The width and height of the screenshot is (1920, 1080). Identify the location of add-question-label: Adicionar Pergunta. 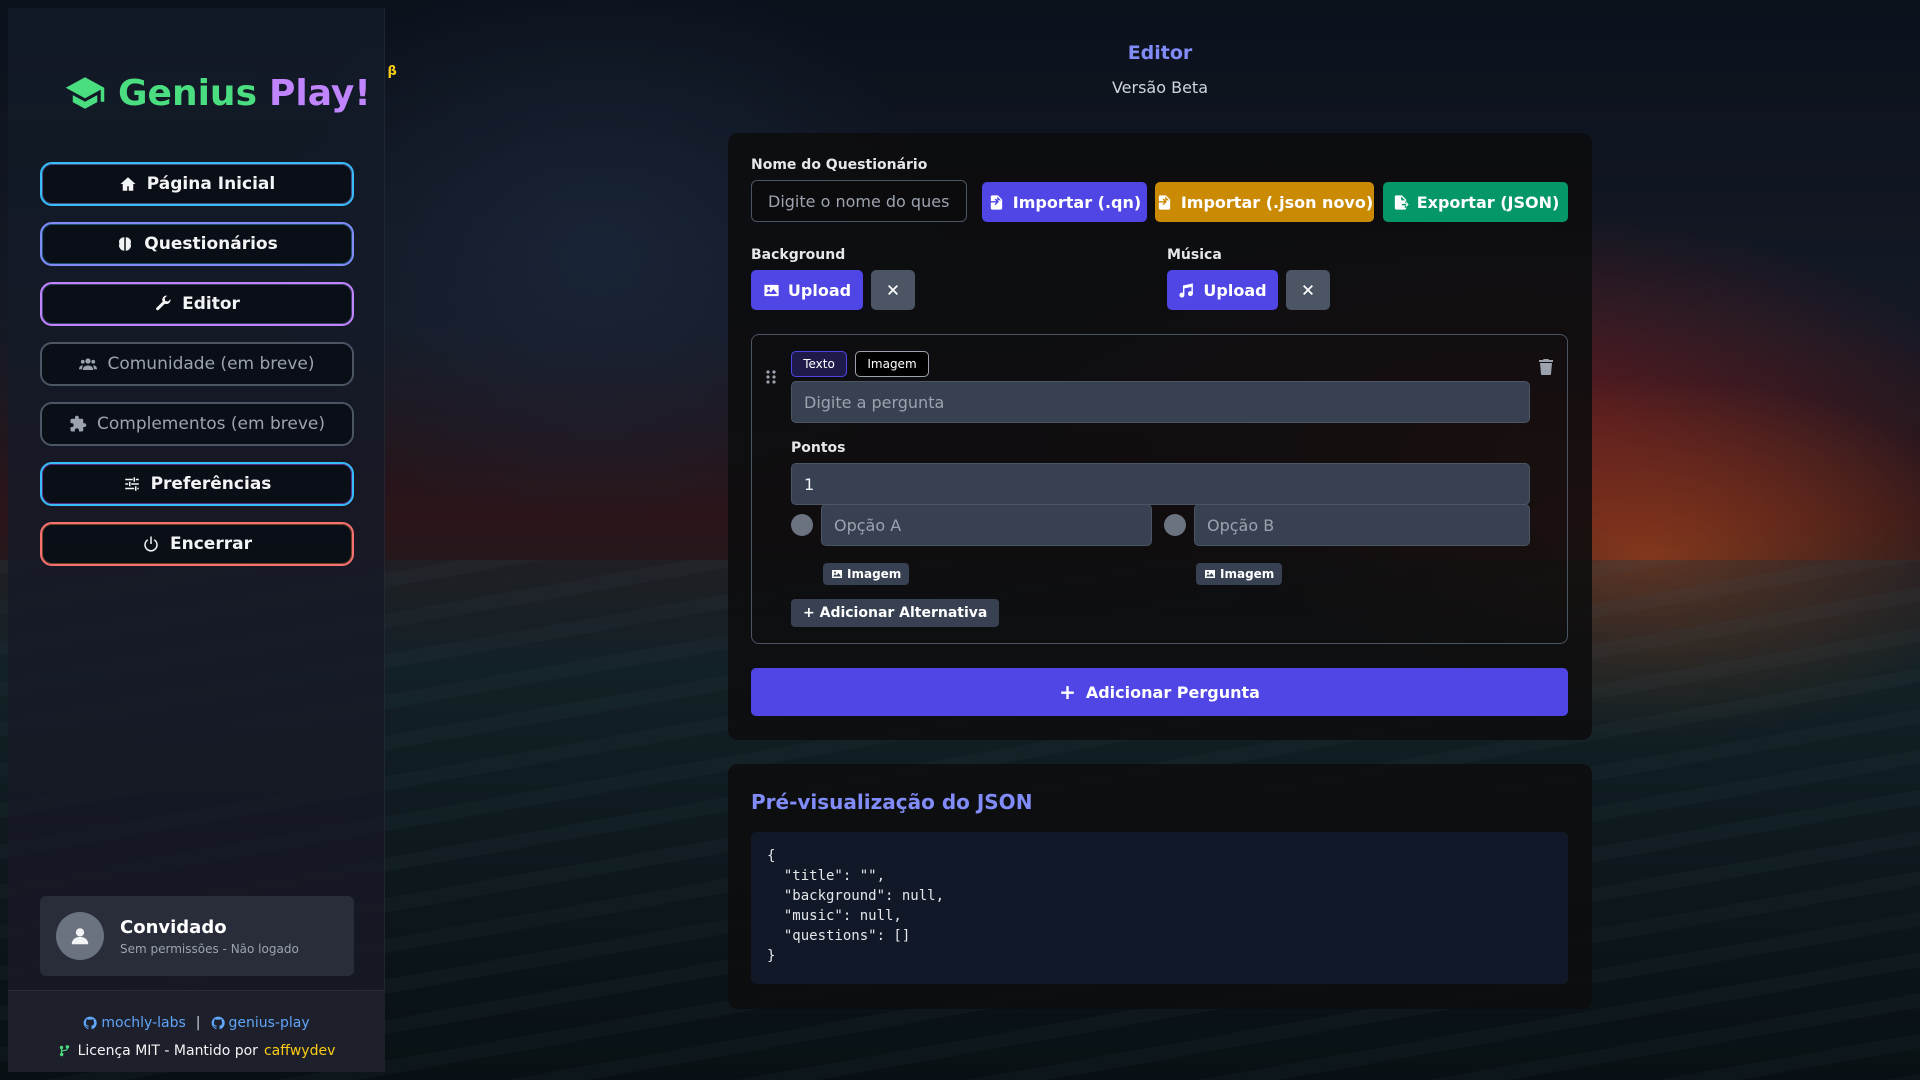
(1172, 692).